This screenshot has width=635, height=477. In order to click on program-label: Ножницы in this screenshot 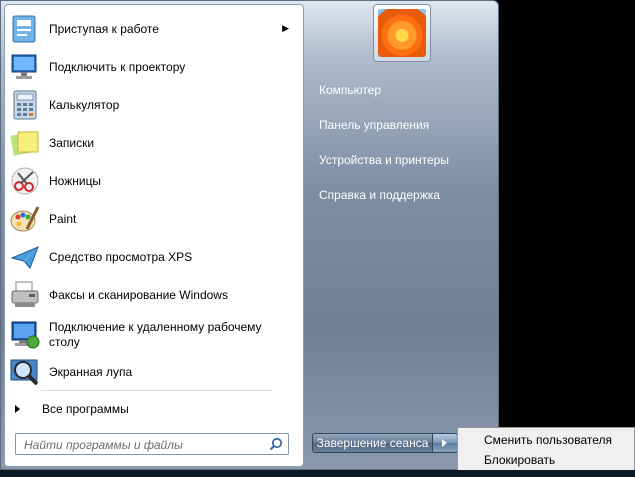, I will do `click(75, 180)`.